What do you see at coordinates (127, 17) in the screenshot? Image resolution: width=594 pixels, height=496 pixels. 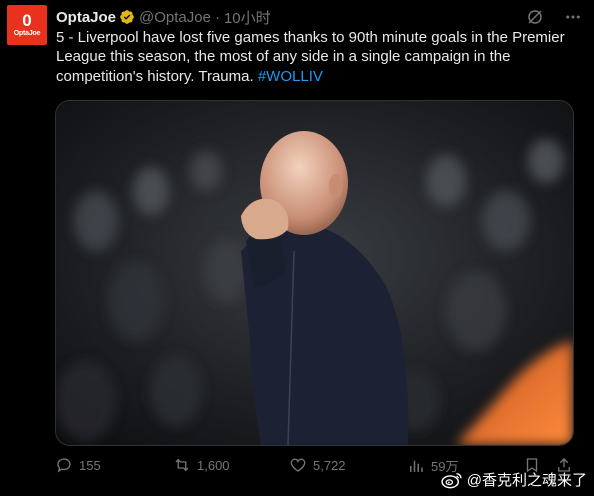 I see `verified-badge-icon` at bounding box center [127, 17].